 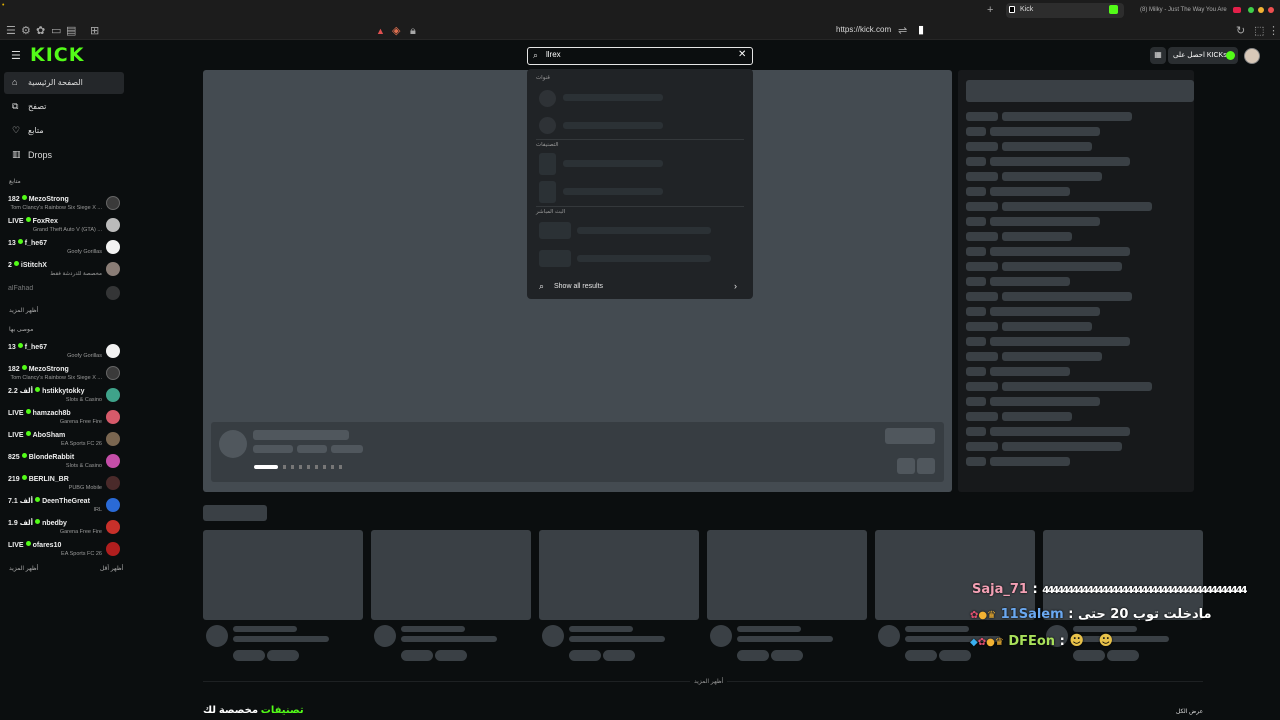 What do you see at coordinates (64, 484) in the screenshot?
I see `channel-item: 219 BERLIN_BR PUBG Mobile` at bounding box center [64, 484].